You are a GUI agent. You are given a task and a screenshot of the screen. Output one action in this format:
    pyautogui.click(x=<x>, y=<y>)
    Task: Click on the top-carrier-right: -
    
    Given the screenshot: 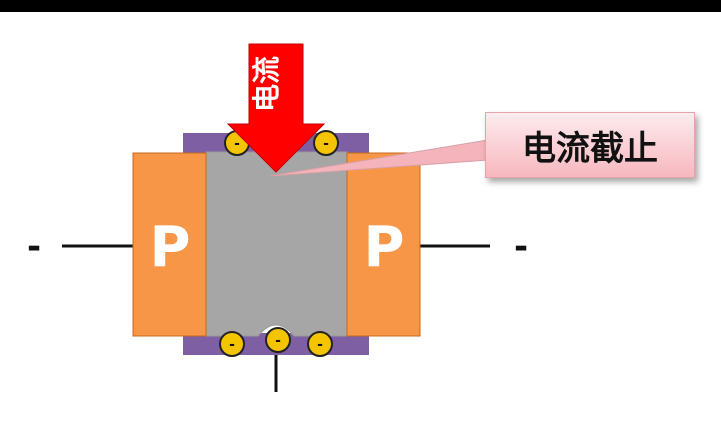 What is the action you would take?
    pyautogui.click(x=326, y=143)
    